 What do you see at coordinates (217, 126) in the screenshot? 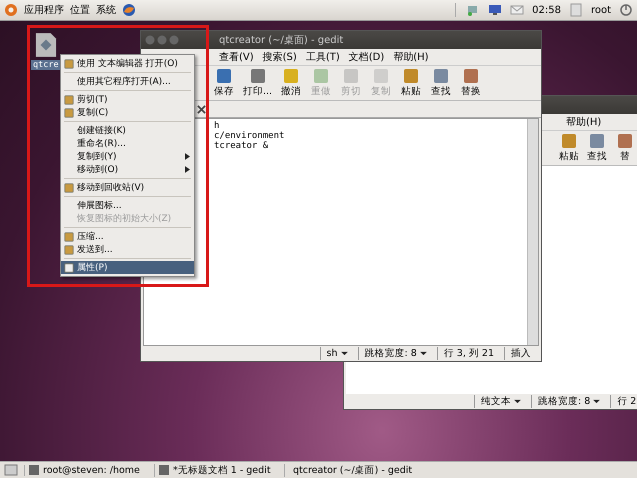
I see `code-line: h` at bounding box center [217, 126].